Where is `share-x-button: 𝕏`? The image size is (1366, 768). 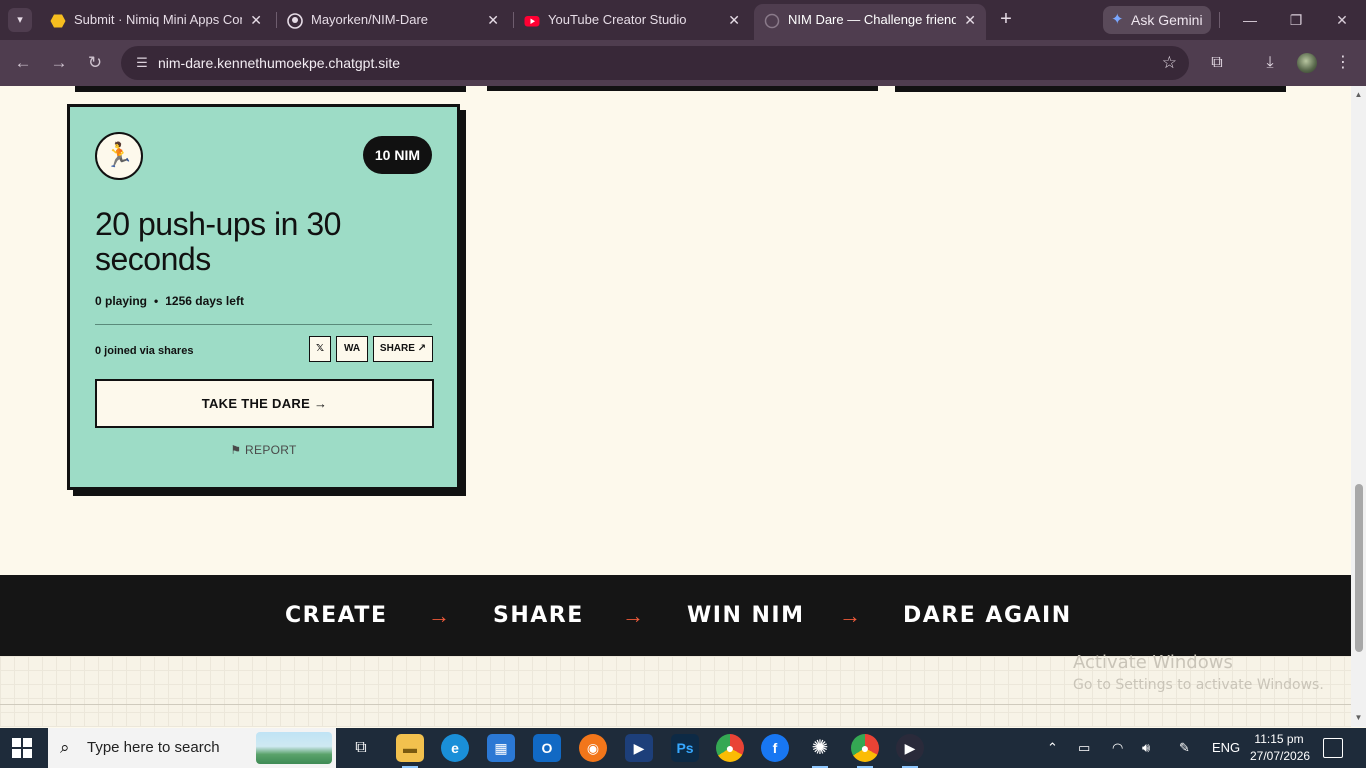 share-x-button: 𝕏 is located at coordinates (320, 349).